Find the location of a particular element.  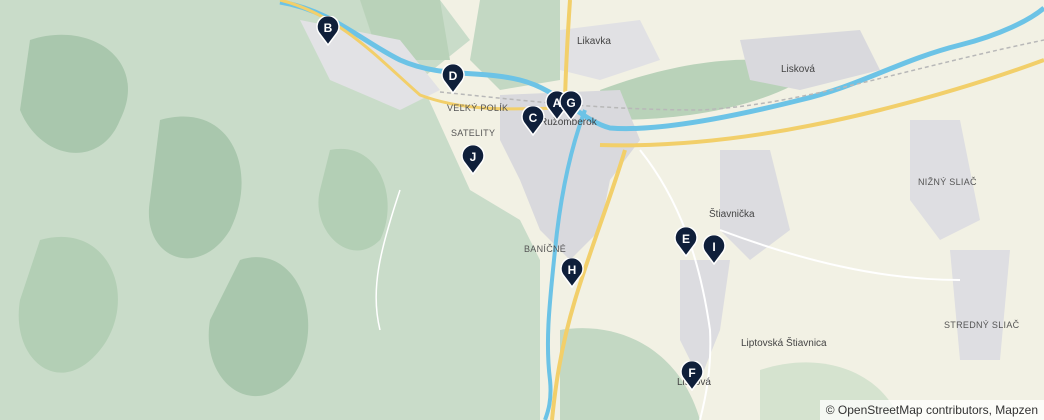

place-label-stiavnicka: Štiavnička is located at coordinates (732, 214).